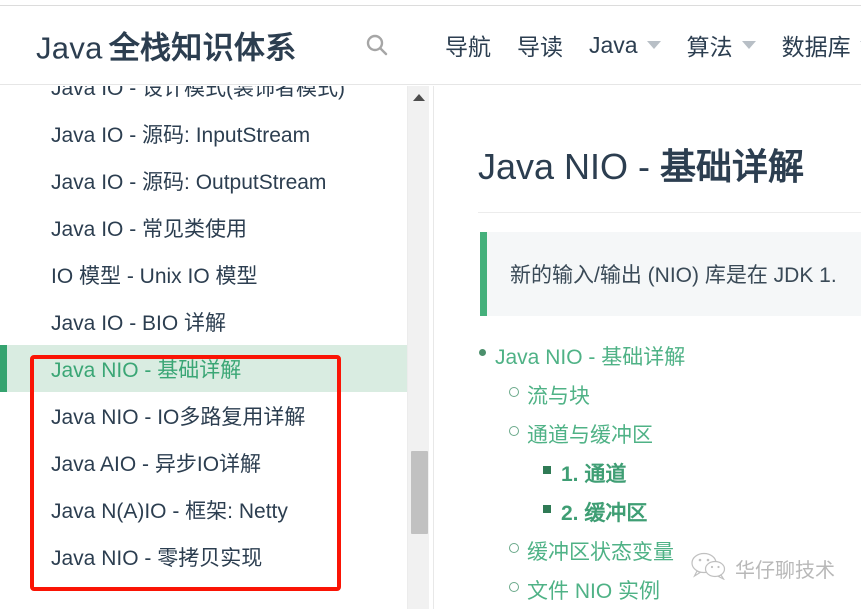  I want to click on main-nav: 导航 导读 Java 算法 数据库, so click(646, 45).